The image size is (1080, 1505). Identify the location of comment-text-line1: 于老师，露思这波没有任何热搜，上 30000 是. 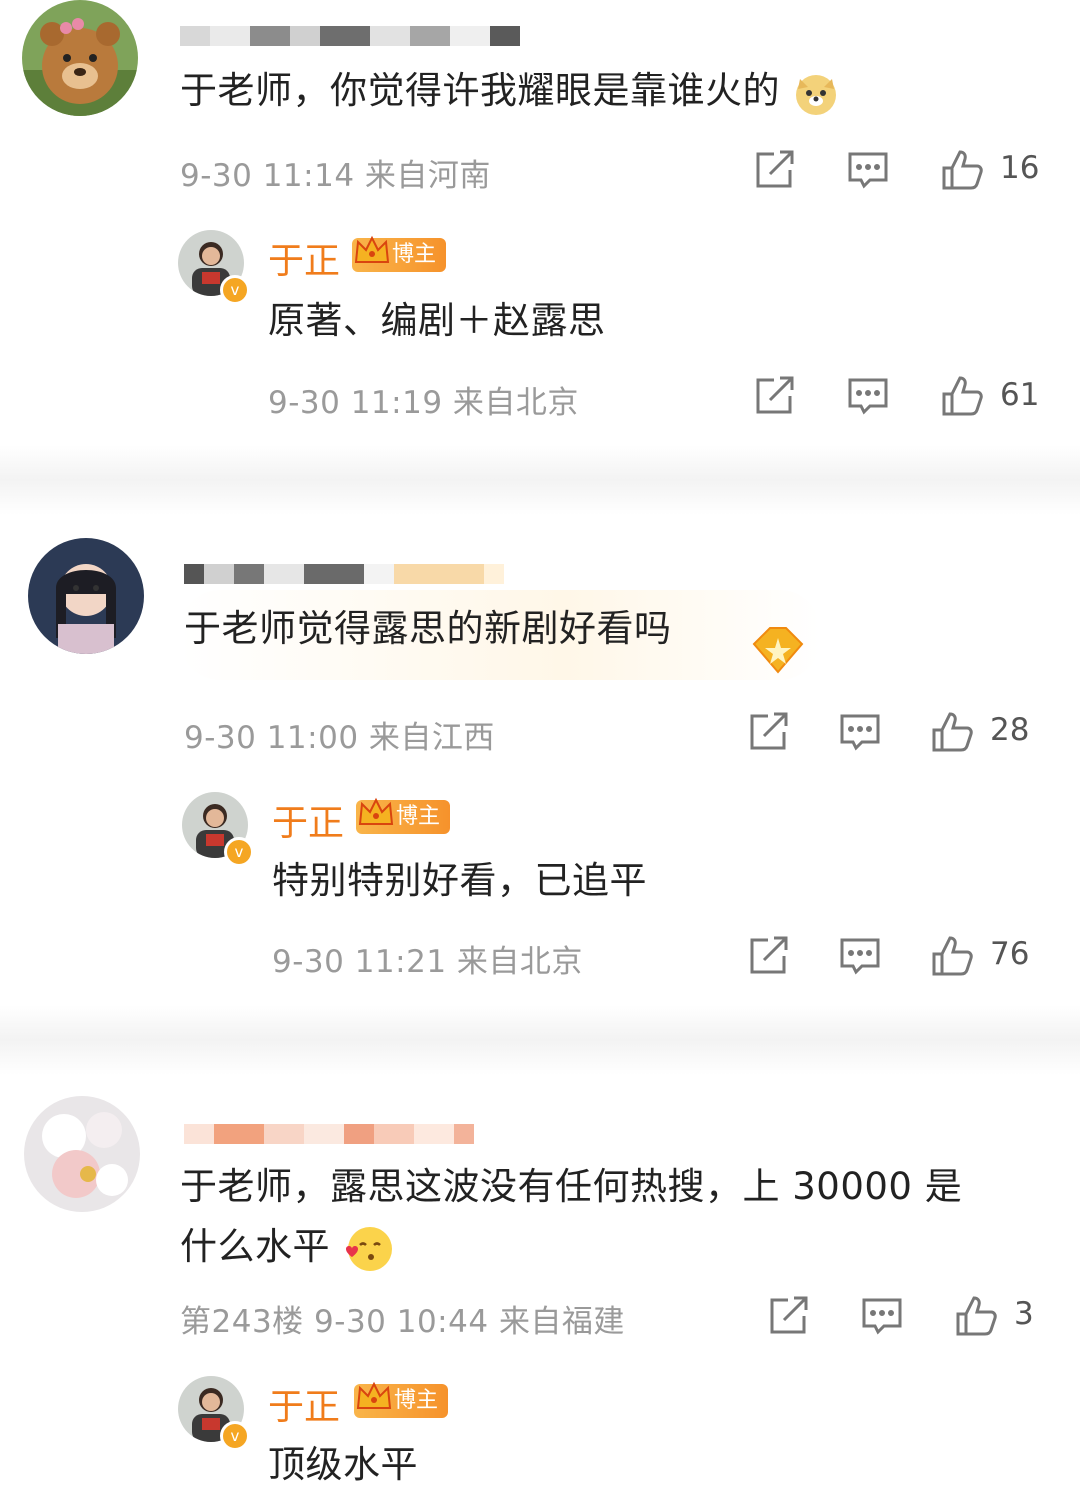
(571, 1186).